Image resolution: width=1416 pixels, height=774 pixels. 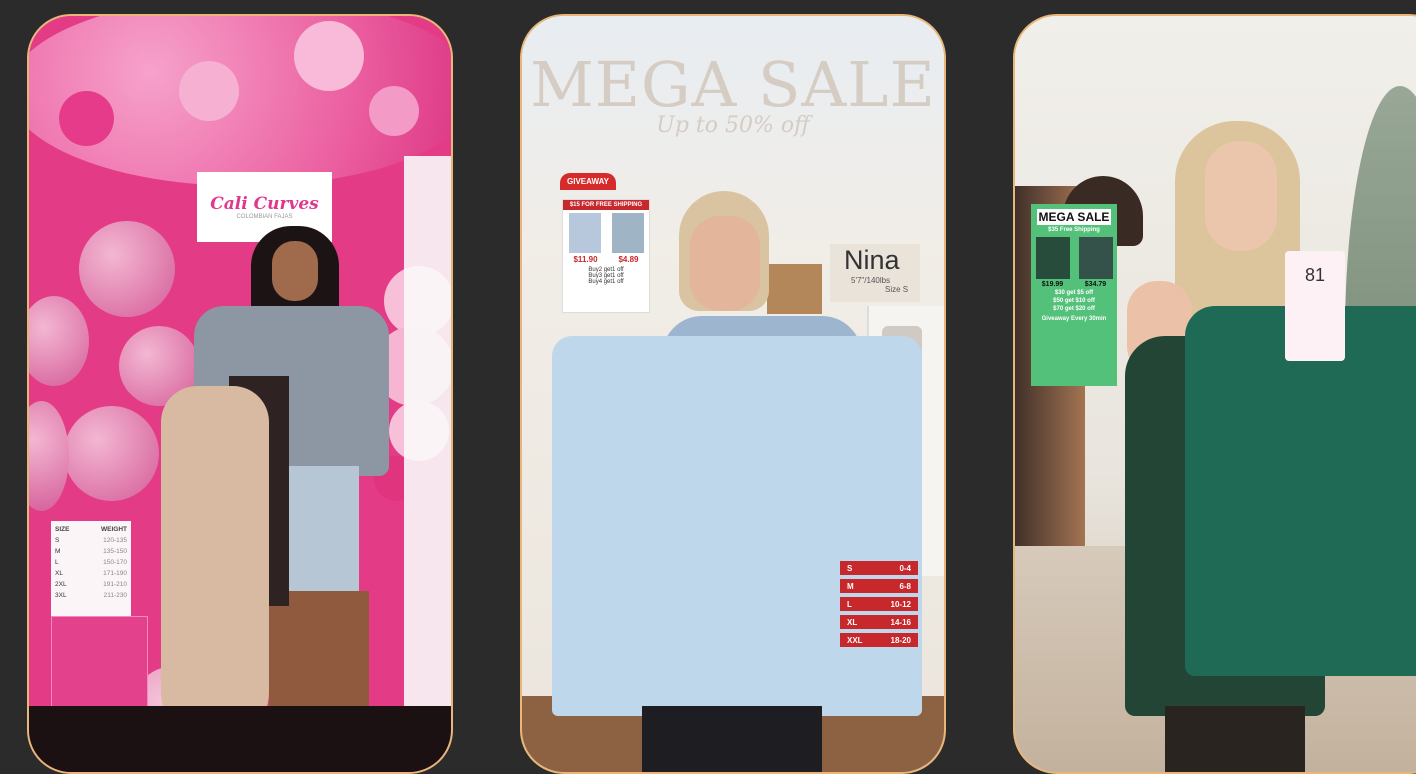 What do you see at coordinates (264, 217) in the screenshot?
I see `logo-subtitle: COLOMBIAN FAJAS` at bounding box center [264, 217].